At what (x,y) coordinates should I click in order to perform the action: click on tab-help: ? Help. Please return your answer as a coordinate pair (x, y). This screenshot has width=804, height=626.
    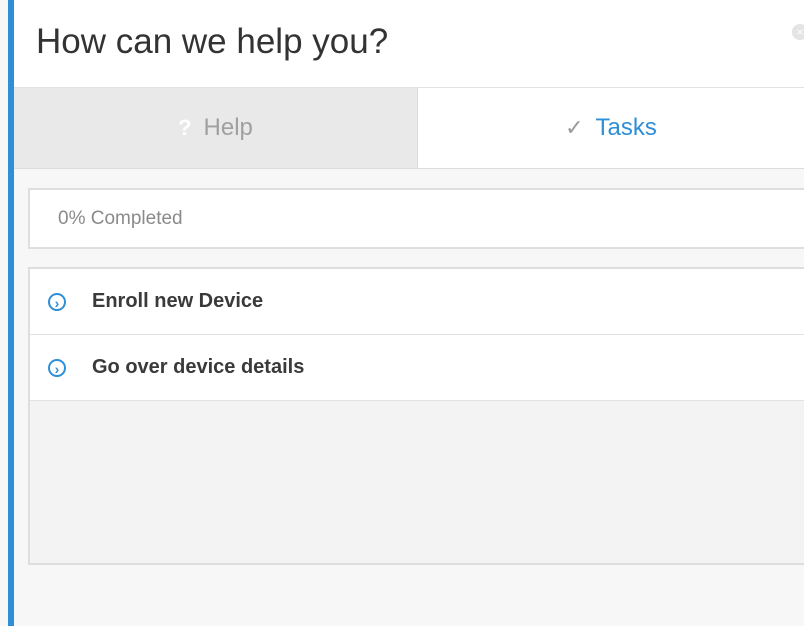
    Looking at the image, I should click on (216, 128).